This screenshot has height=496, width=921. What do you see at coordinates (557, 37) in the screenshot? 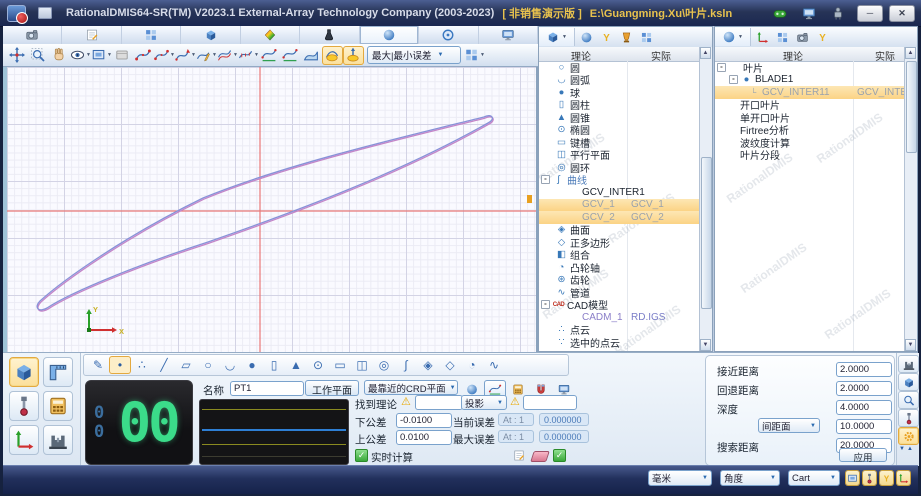
I see `feature-panel-tab: ▼` at bounding box center [557, 37].